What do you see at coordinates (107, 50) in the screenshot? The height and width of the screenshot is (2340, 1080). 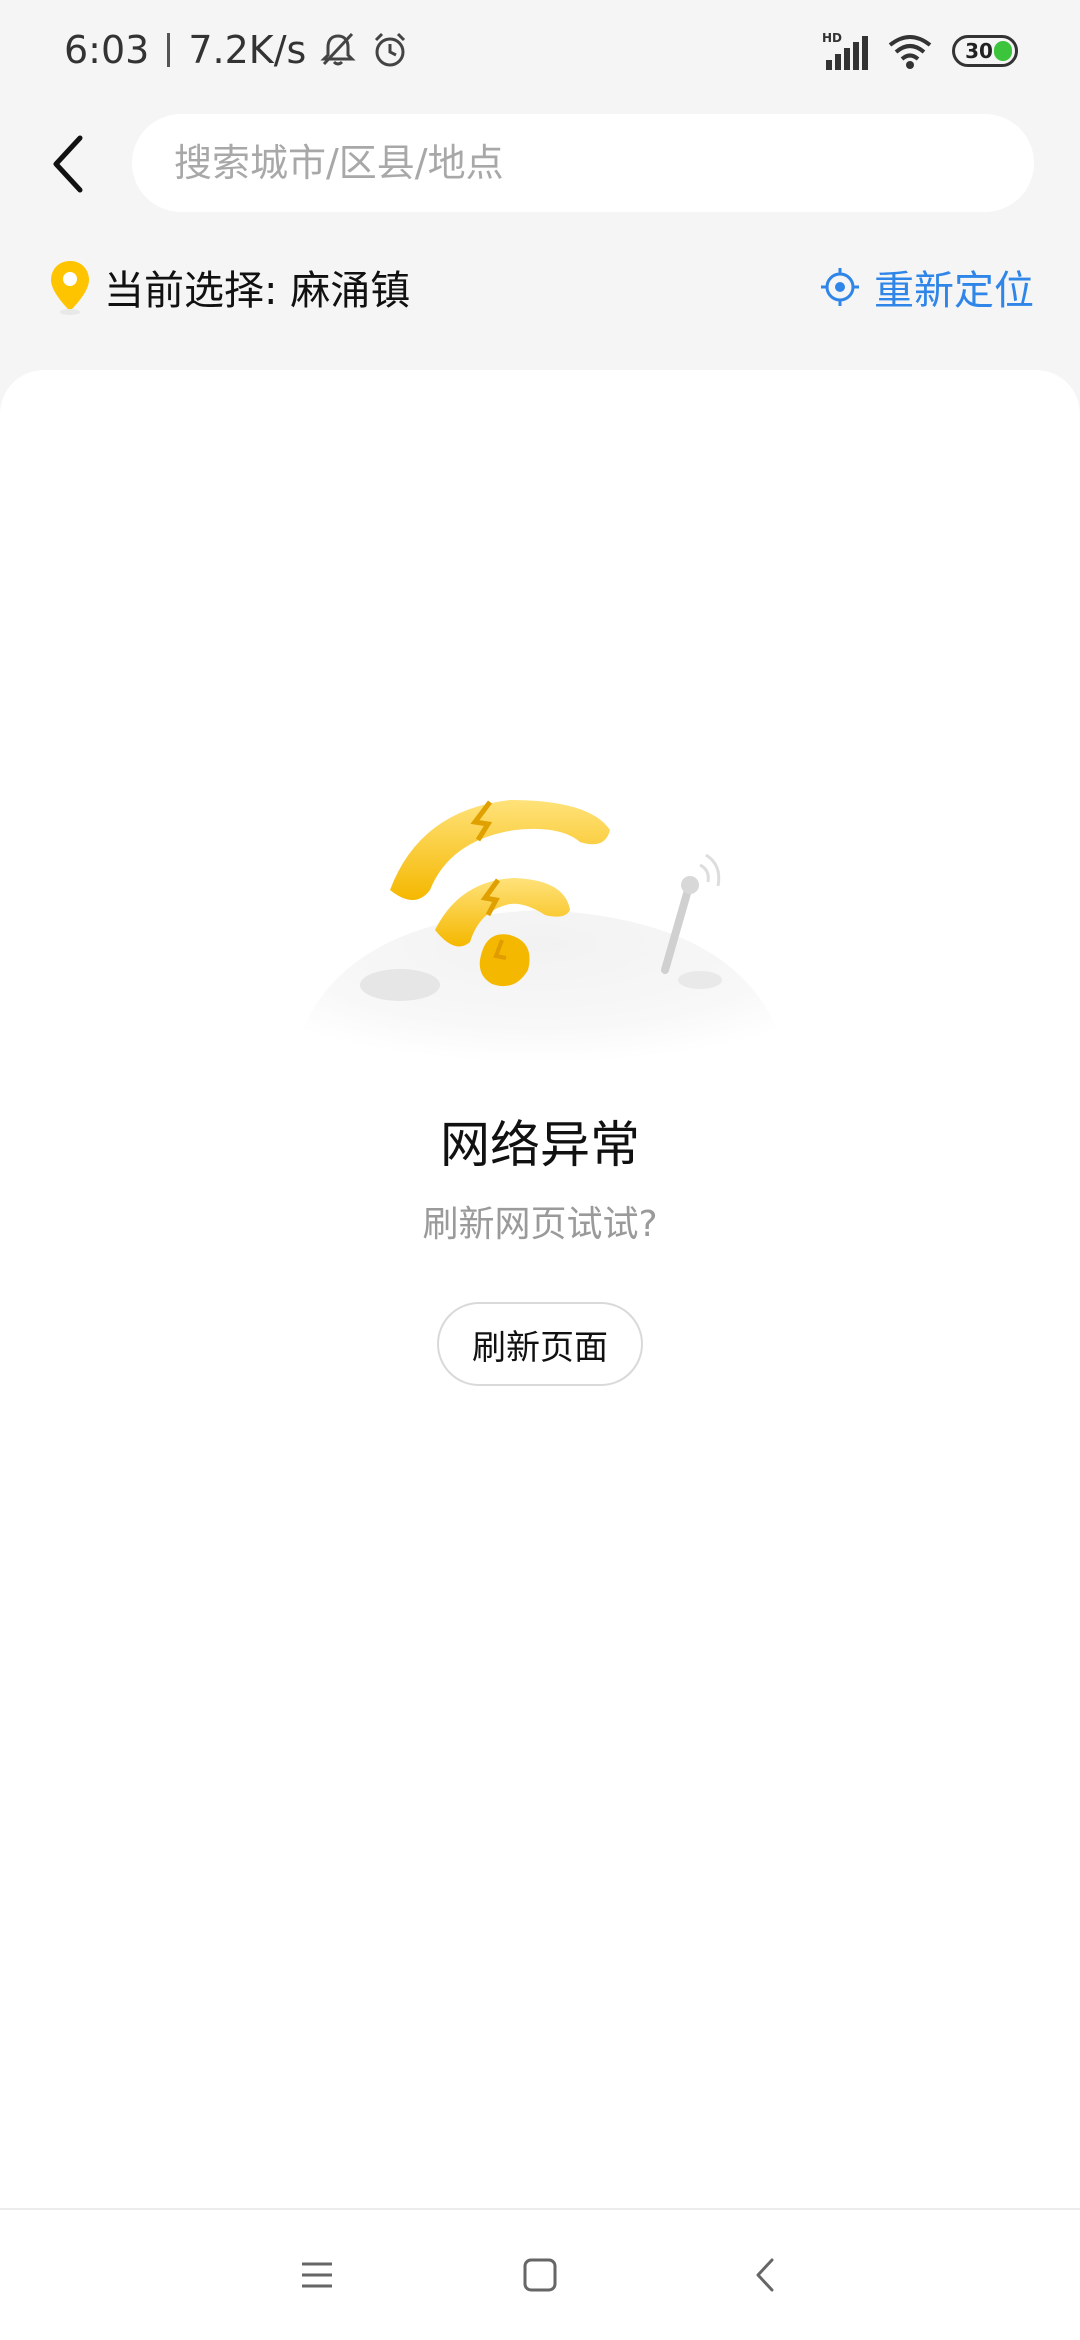 I see `status-time: 6:03` at bounding box center [107, 50].